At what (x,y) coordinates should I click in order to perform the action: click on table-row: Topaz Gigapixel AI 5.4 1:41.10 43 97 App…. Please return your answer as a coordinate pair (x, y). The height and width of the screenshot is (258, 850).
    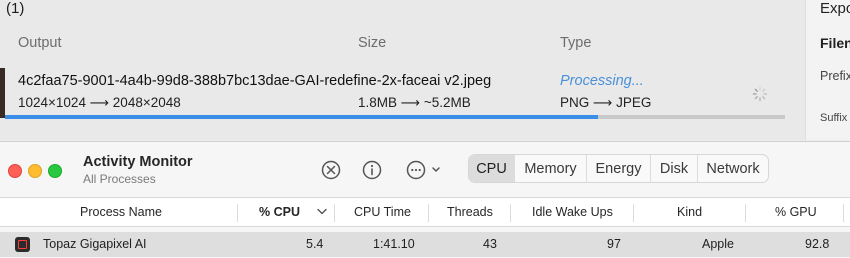
    Looking at the image, I should click on (425, 244).